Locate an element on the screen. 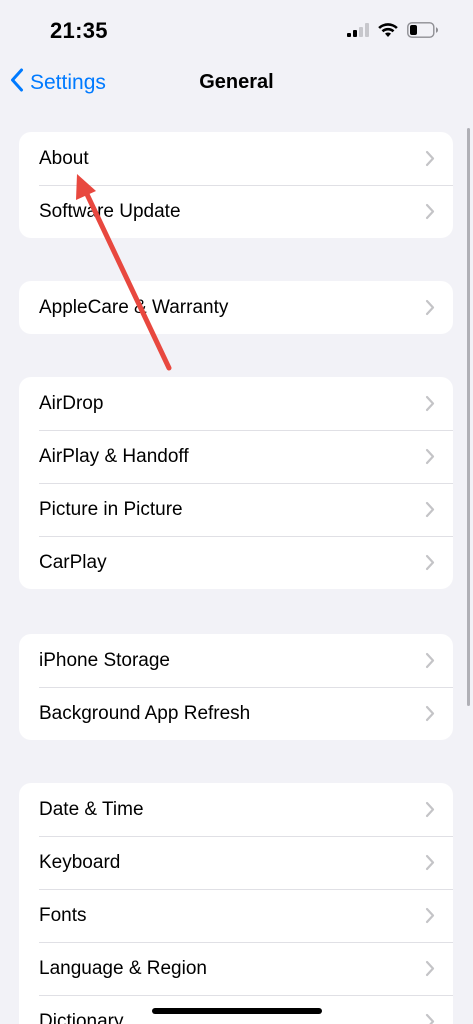  row-label: Background App Refresh is located at coordinates (145, 713).